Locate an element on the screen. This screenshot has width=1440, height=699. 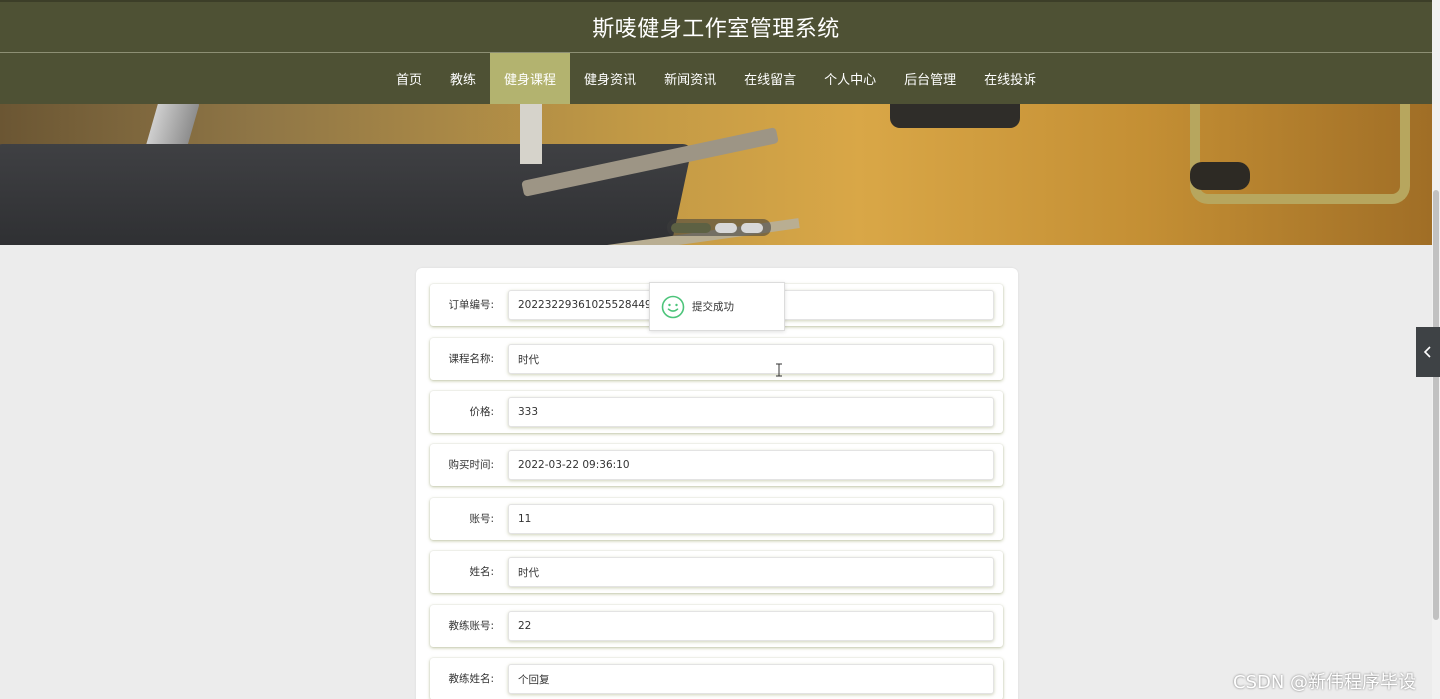
form-row-account: 账号: is located at coordinates (716, 519).